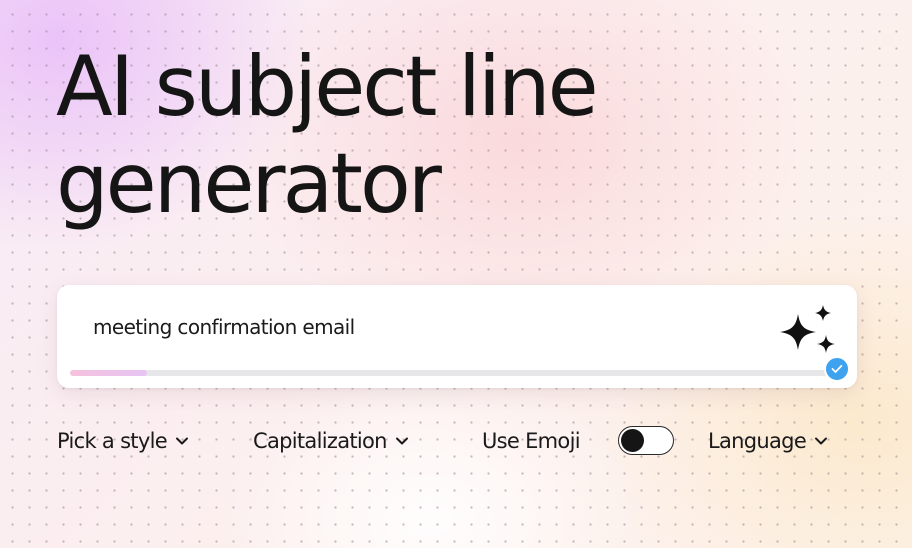 Image resolution: width=912 pixels, height=548 pixels. I want to click on style-dropdown-label: Pick a style, so click(112, 441).